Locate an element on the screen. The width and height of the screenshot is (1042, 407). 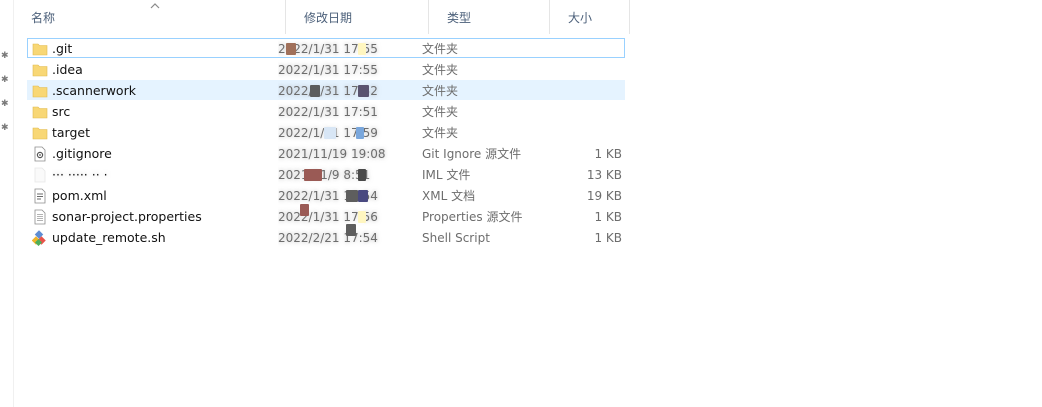
file-row-scannerwork: .scannerwork 2022/1/31 17:52 文件夹 is located at coordinates (326, 90).